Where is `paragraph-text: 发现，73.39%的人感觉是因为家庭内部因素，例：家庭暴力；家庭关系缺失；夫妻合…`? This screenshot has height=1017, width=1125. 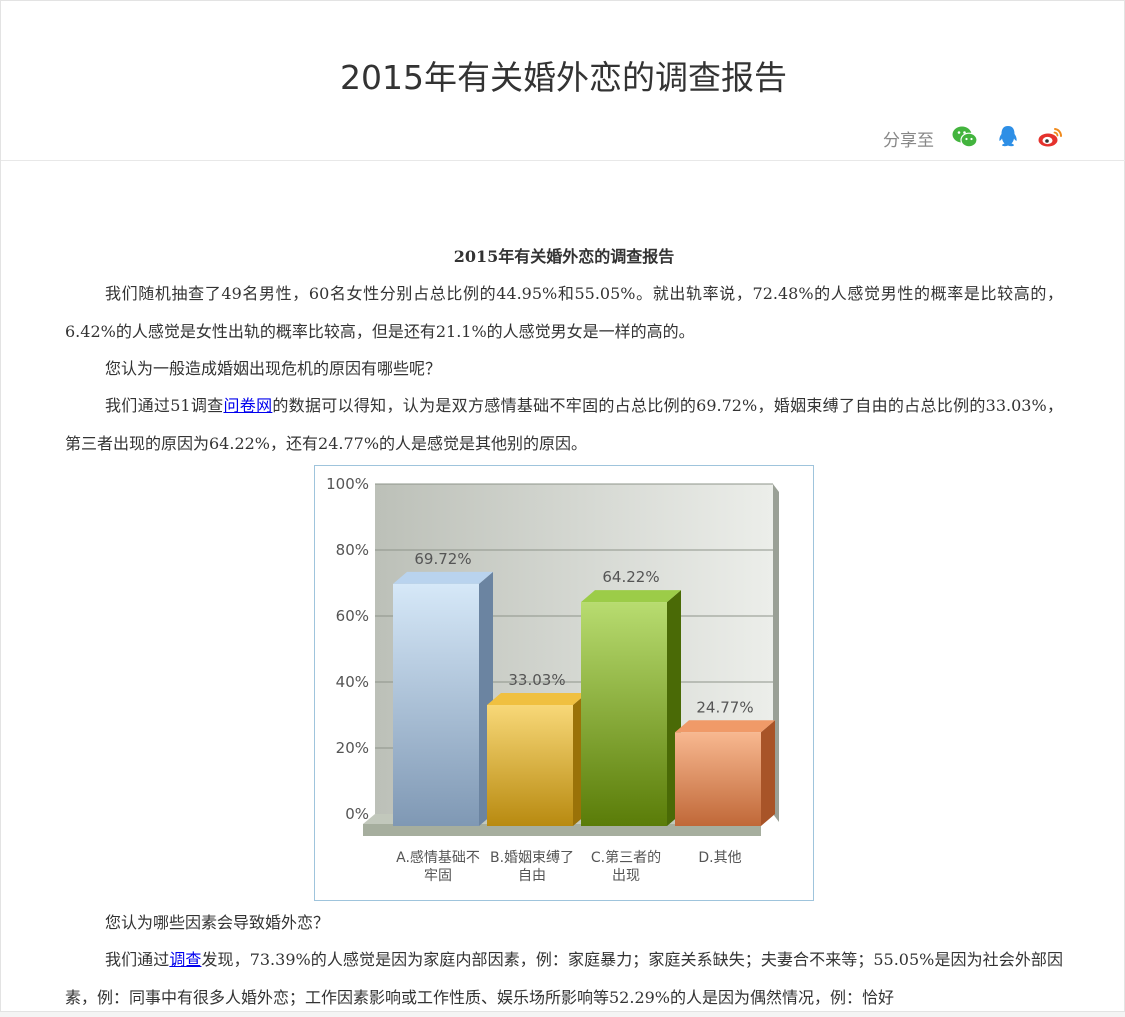
paragraph-text: 发现，73.39%的人感觉是因为家庭内部因素，例：家庭暴力；家庭关系缺失；夫妻合… is located at coordinates (564, 978).